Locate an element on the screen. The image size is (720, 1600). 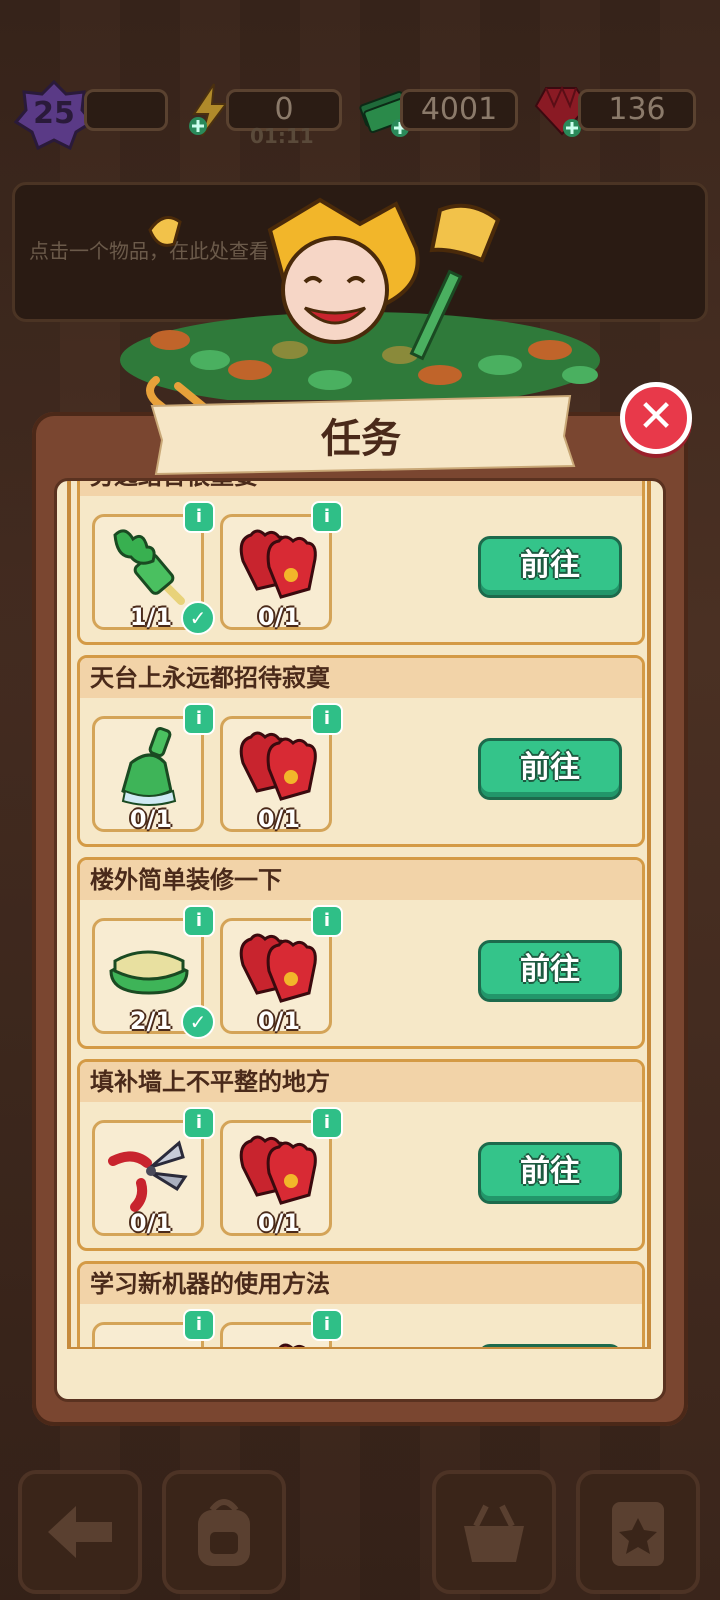
cash-value: 4001 is located at coordinates (459, 109).